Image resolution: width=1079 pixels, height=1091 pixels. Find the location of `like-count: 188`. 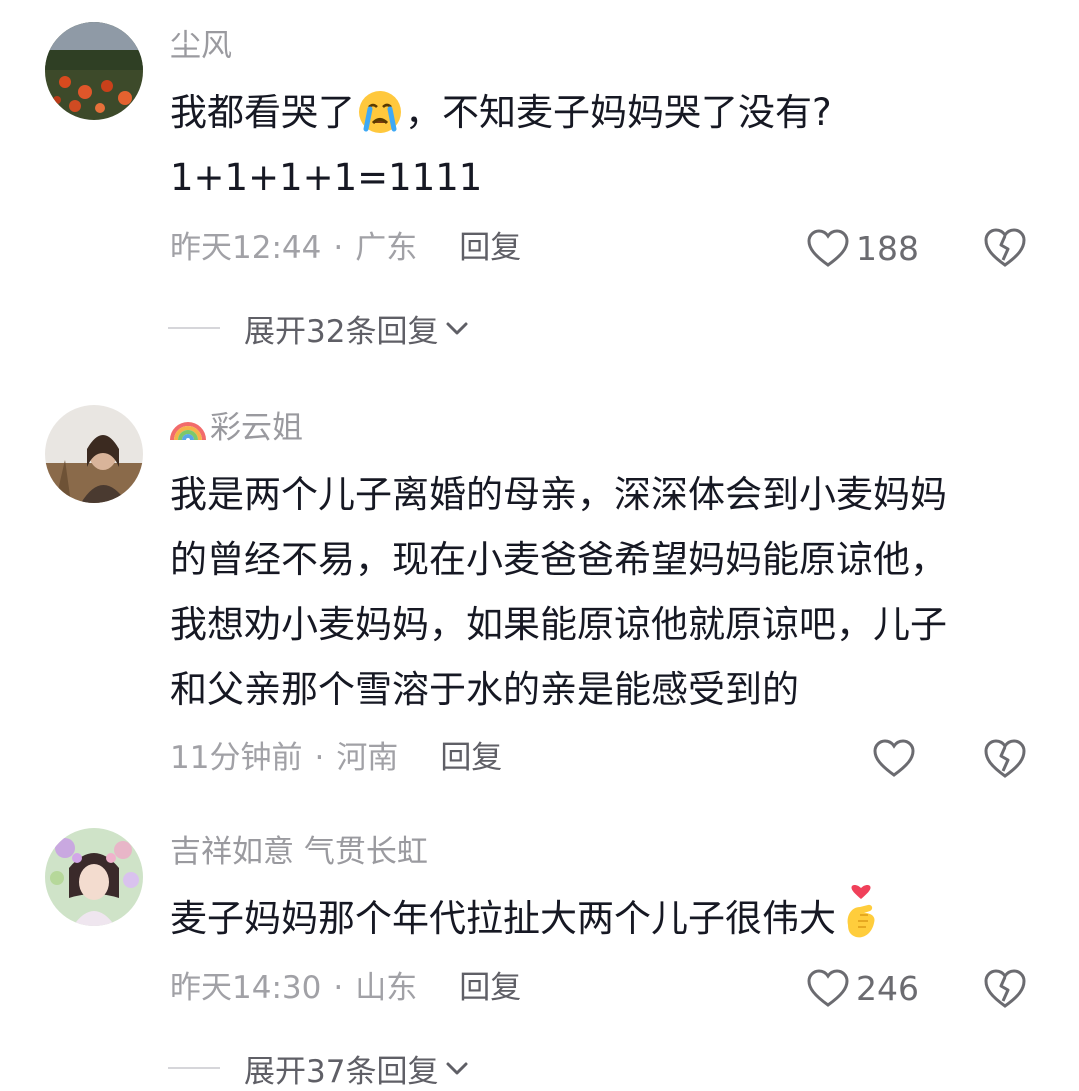

like-count: 188 is located at coordinates (887, 248).